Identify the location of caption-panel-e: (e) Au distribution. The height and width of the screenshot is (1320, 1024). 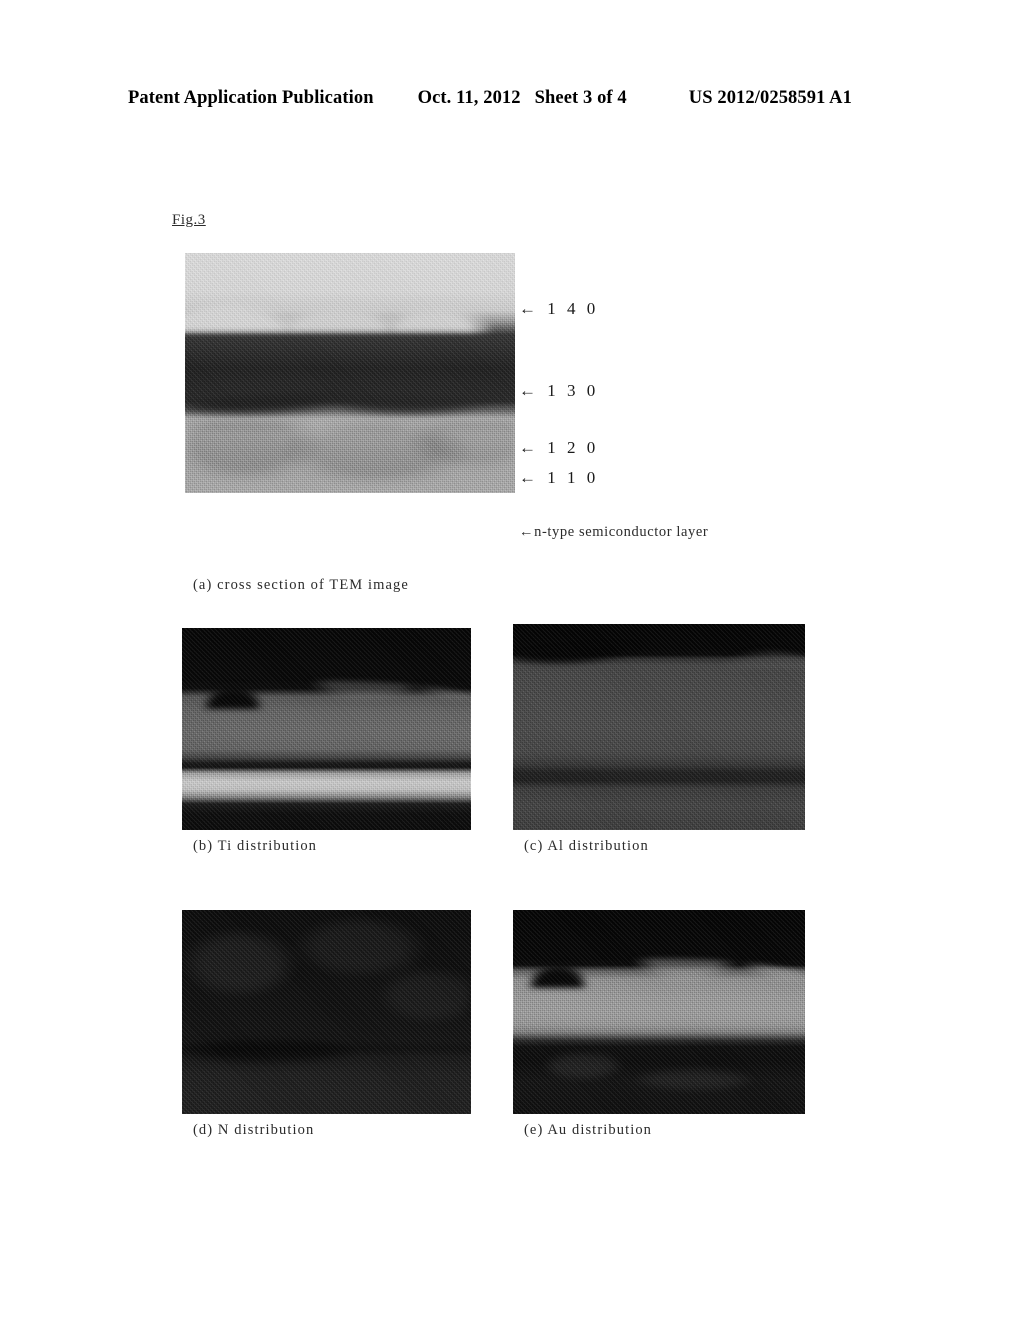
(588, 1130).